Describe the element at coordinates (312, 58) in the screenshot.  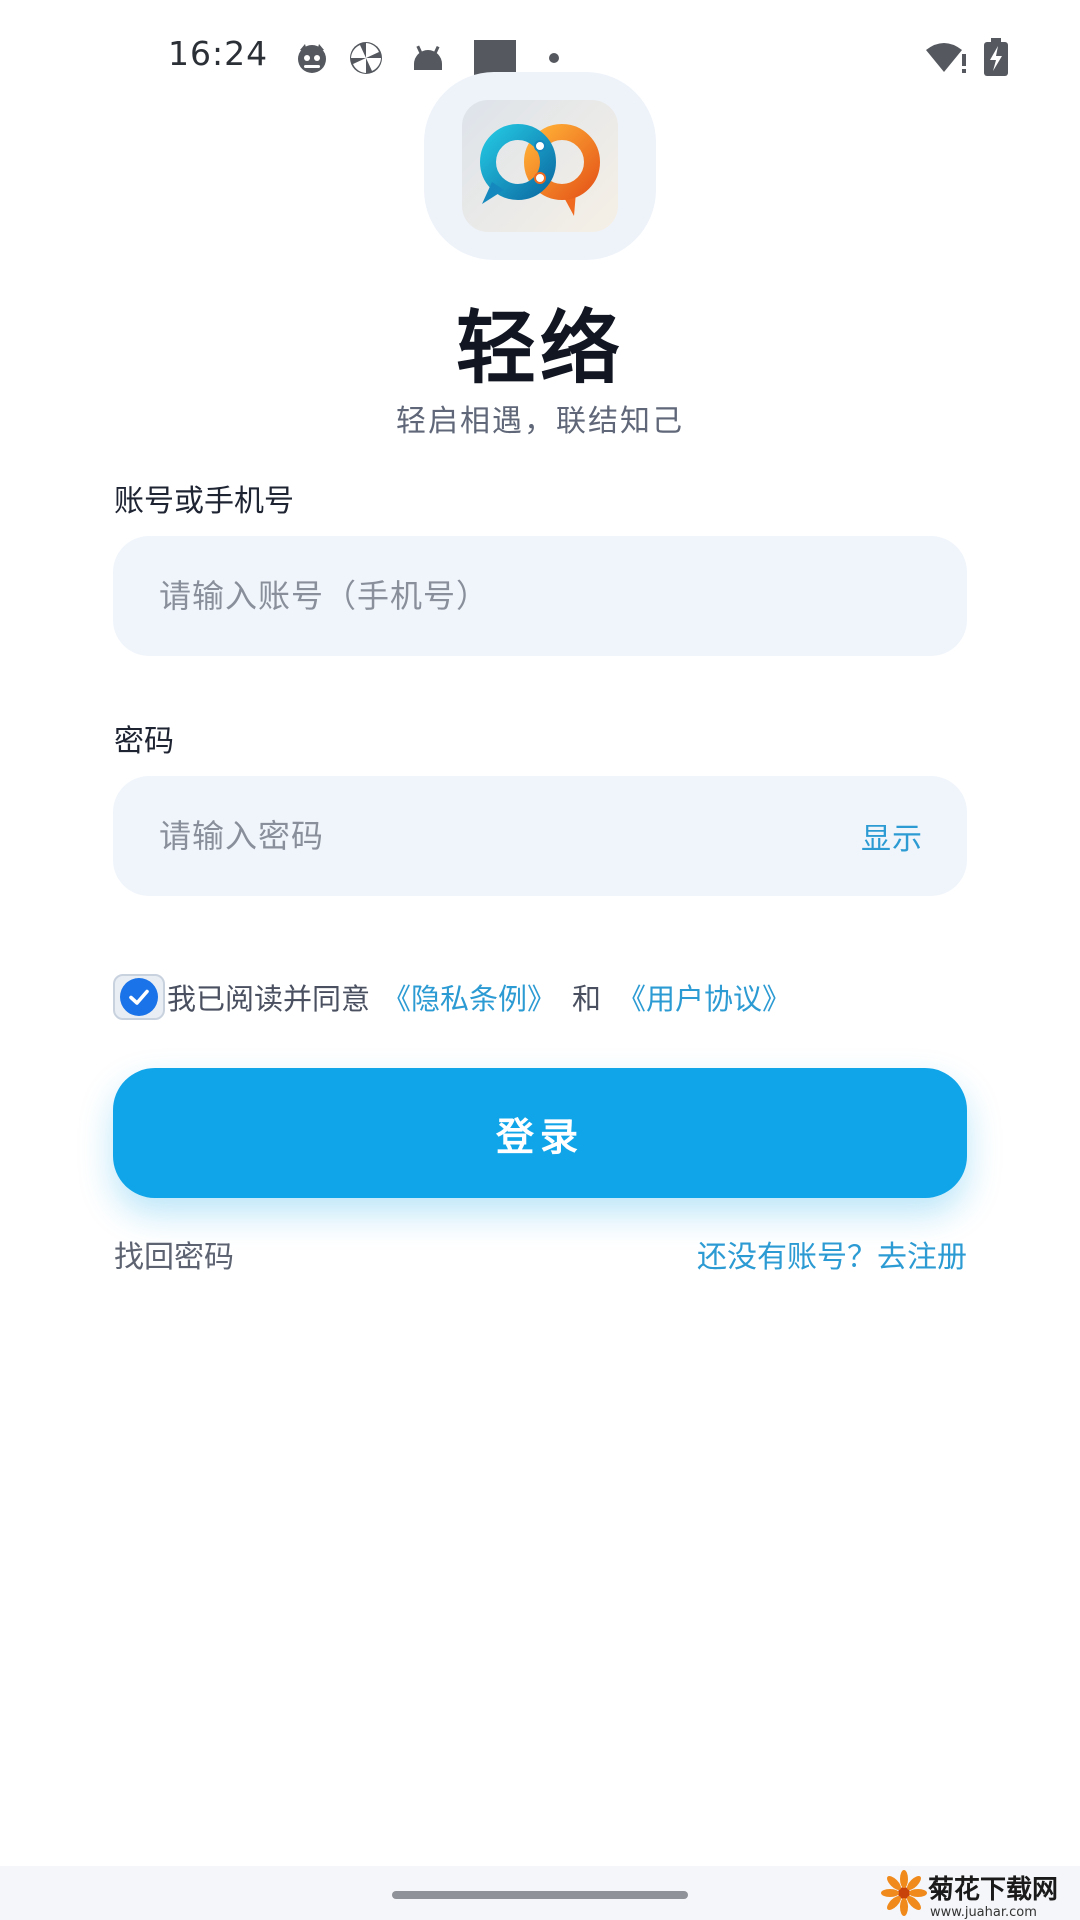
I see `cat-face-icon` at that location.